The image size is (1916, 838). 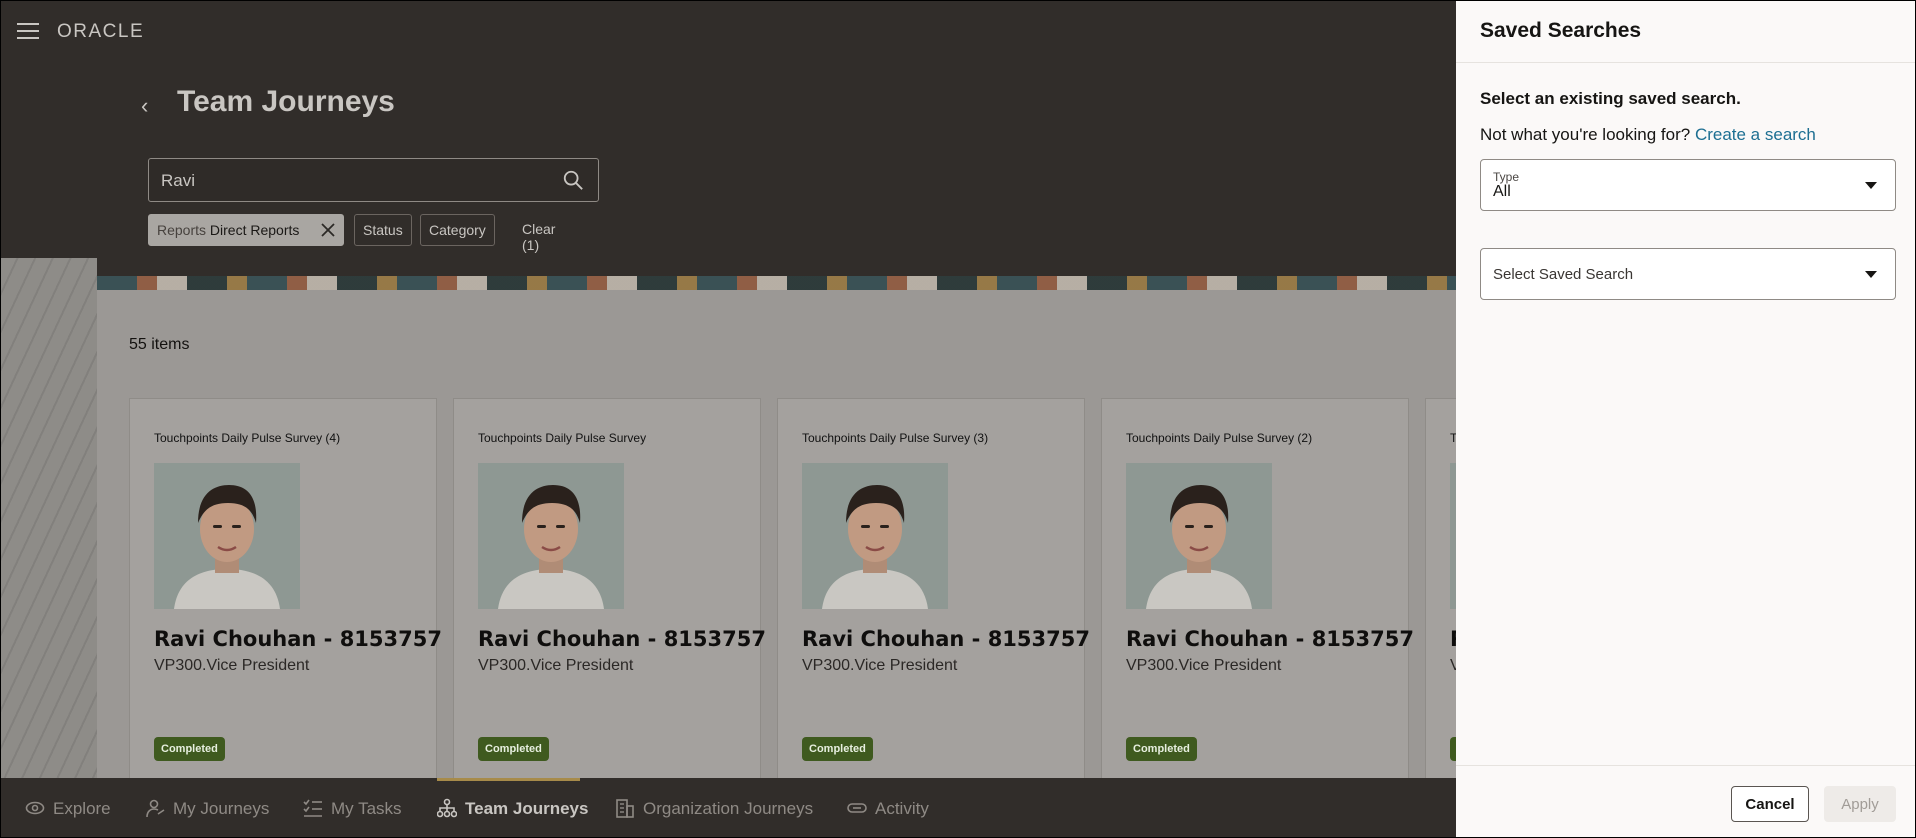 What do you see at coordinates (1585, 134) in the screenshot?
I see `not-what-text: Not what you're looking for?` at bounding box center [1585, 134].